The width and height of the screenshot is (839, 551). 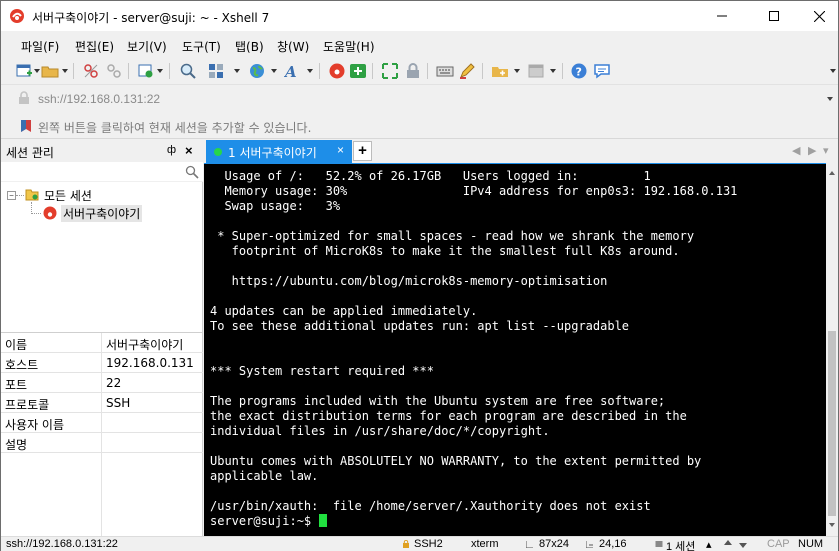 I want to click on properties-icon, so click(x=146, y=71).